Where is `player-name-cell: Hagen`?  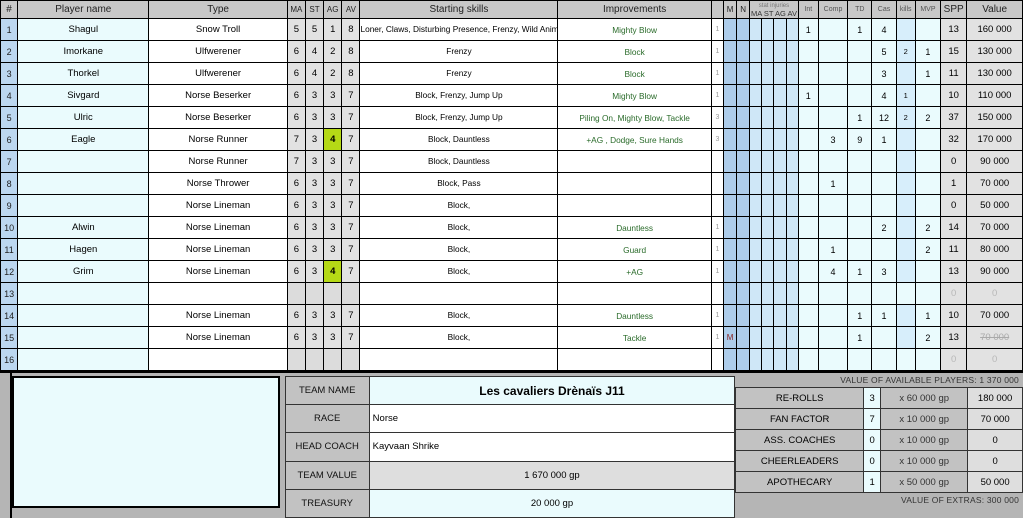
player-name-cell: Hagen is located at coordinates (83, 249).